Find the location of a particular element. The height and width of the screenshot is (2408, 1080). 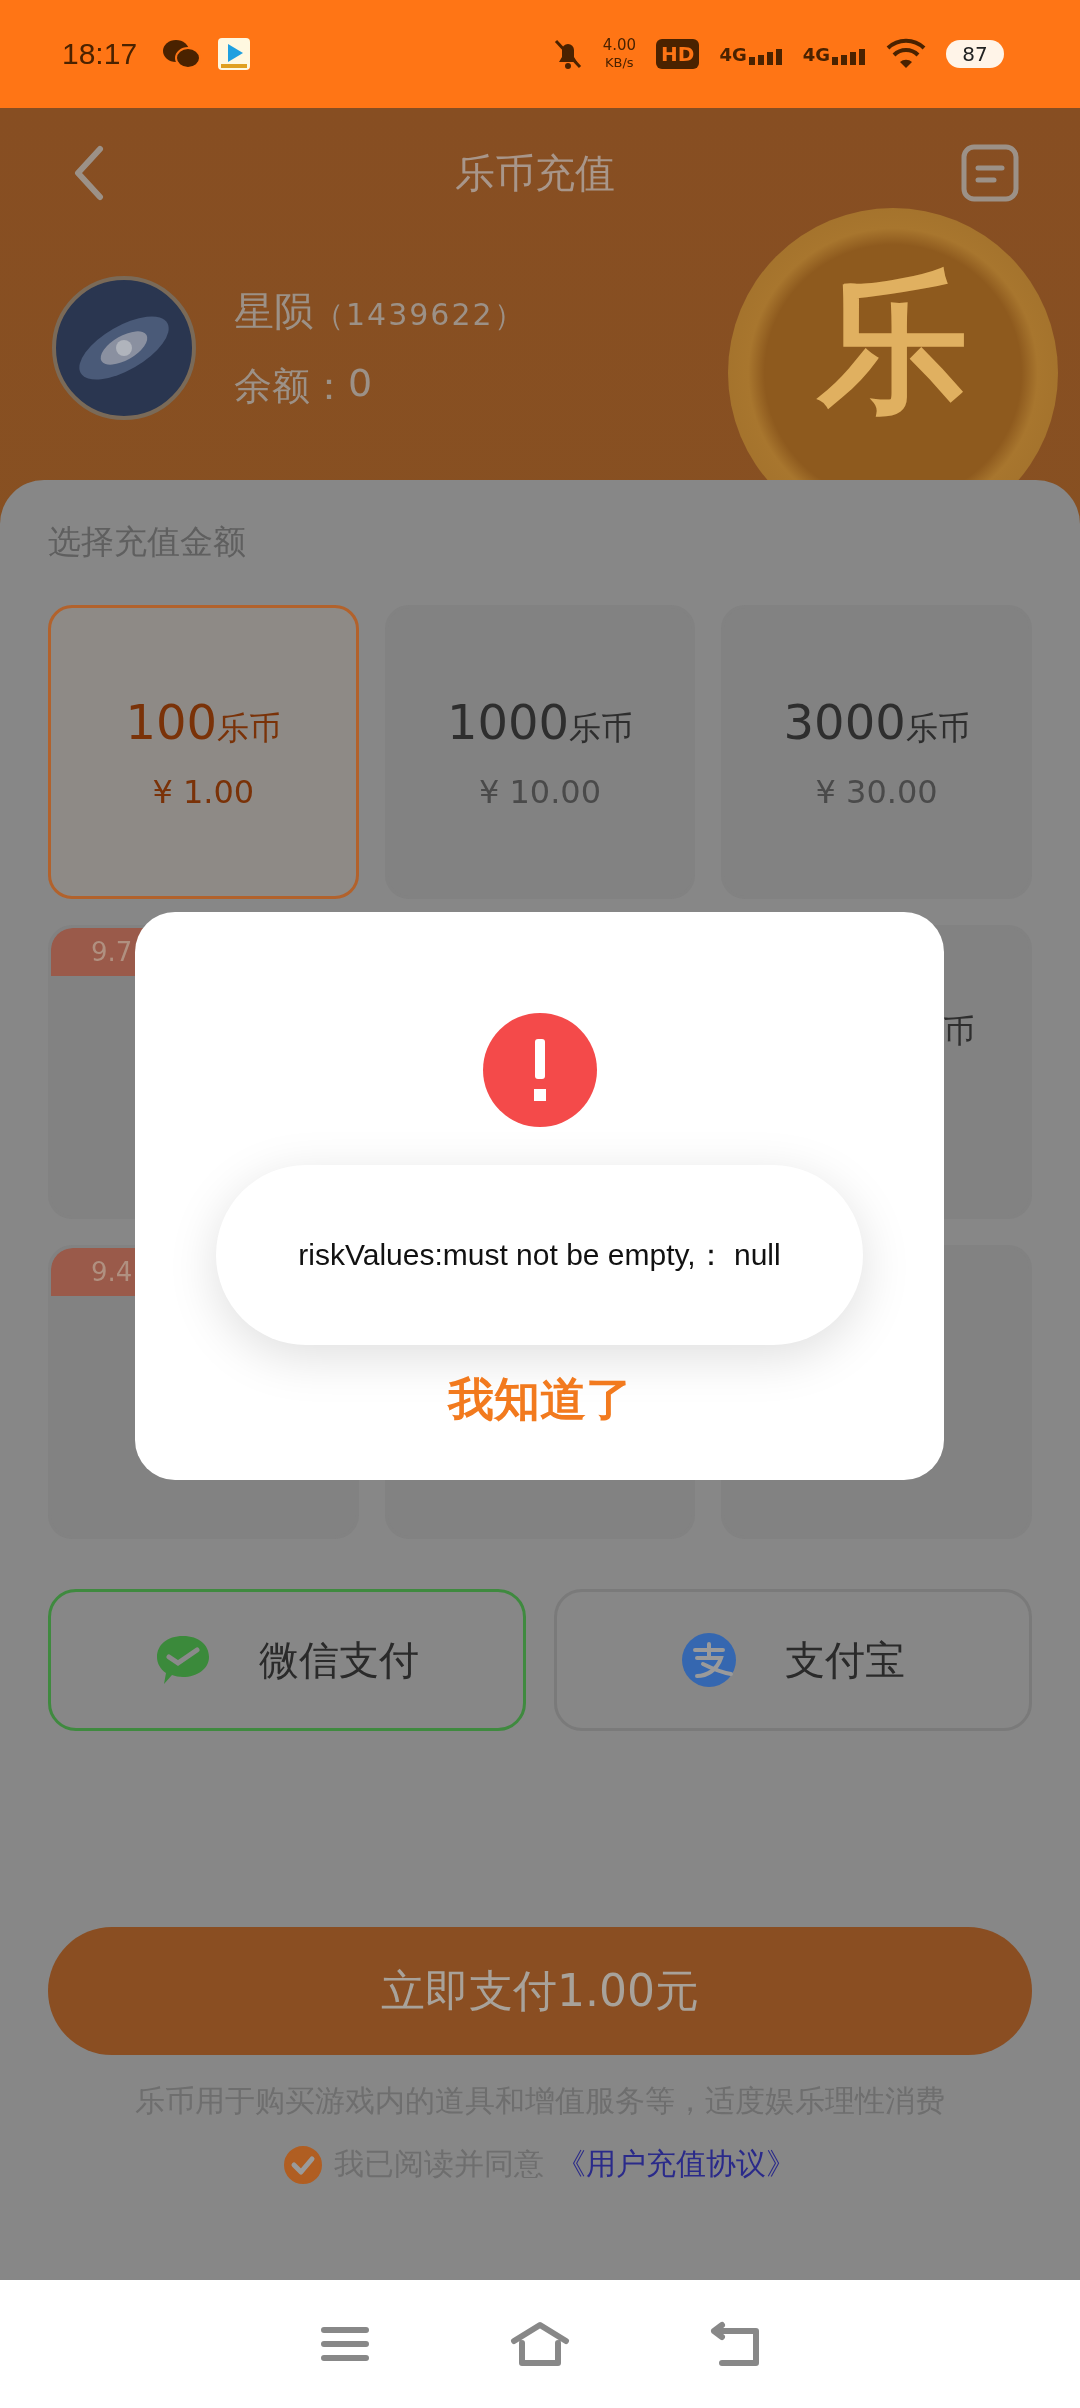

user-name: 星陨 is located at coordinates (274, 311).